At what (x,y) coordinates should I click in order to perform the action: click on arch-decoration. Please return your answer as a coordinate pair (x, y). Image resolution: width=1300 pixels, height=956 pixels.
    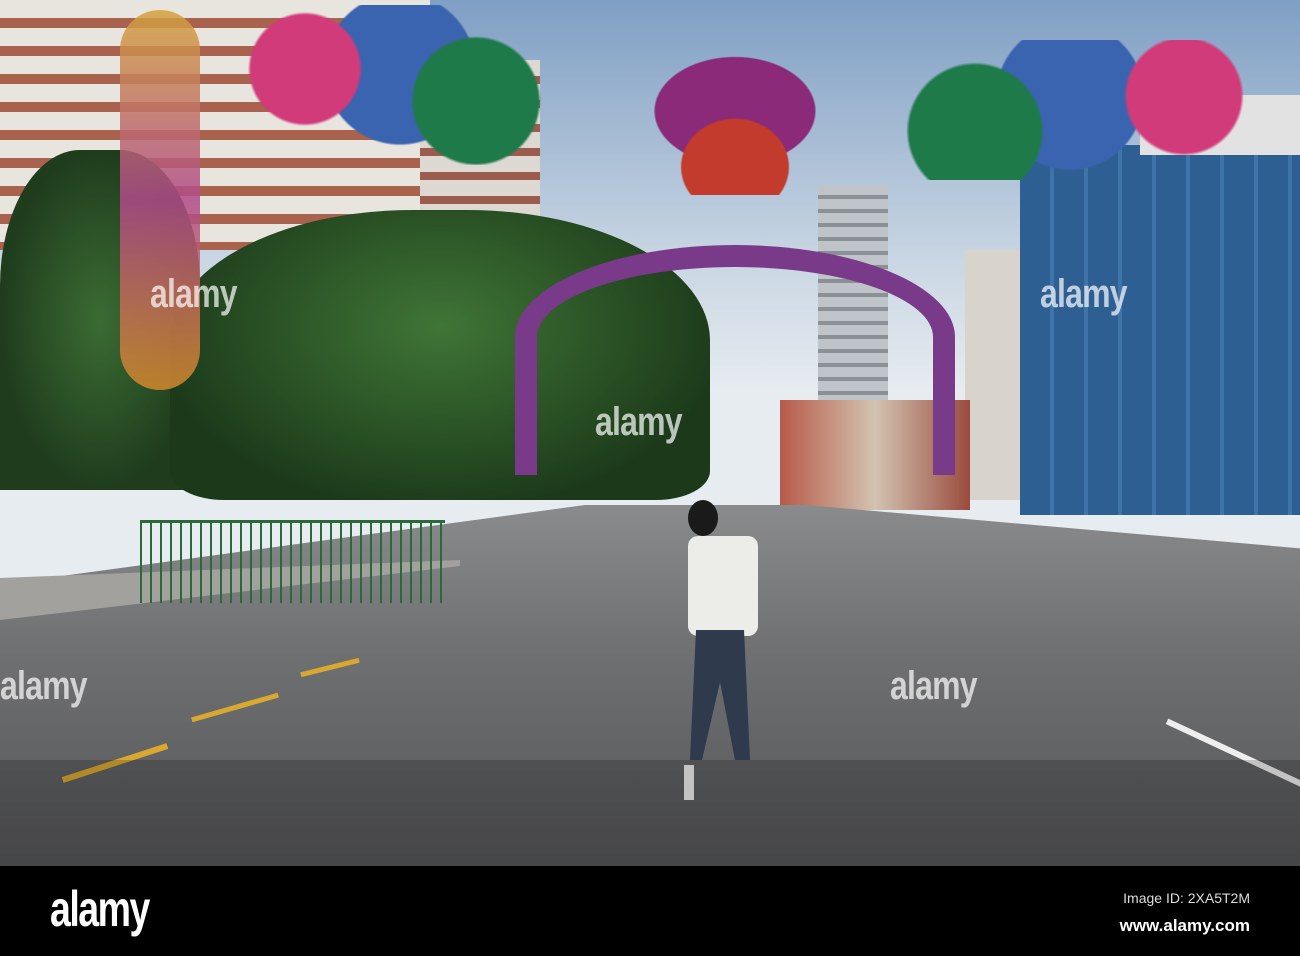
    Looking at the image, I should click on (735, 360).